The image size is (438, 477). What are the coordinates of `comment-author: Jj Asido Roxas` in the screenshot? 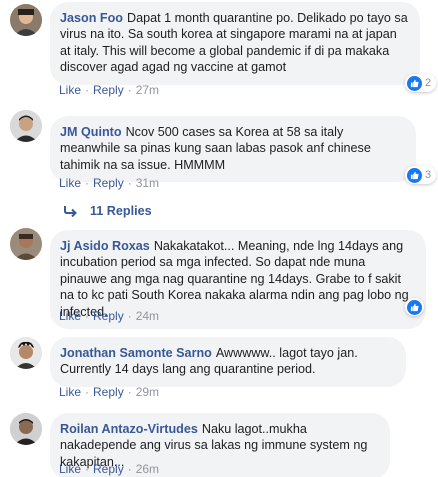 It's located at (105, 246).